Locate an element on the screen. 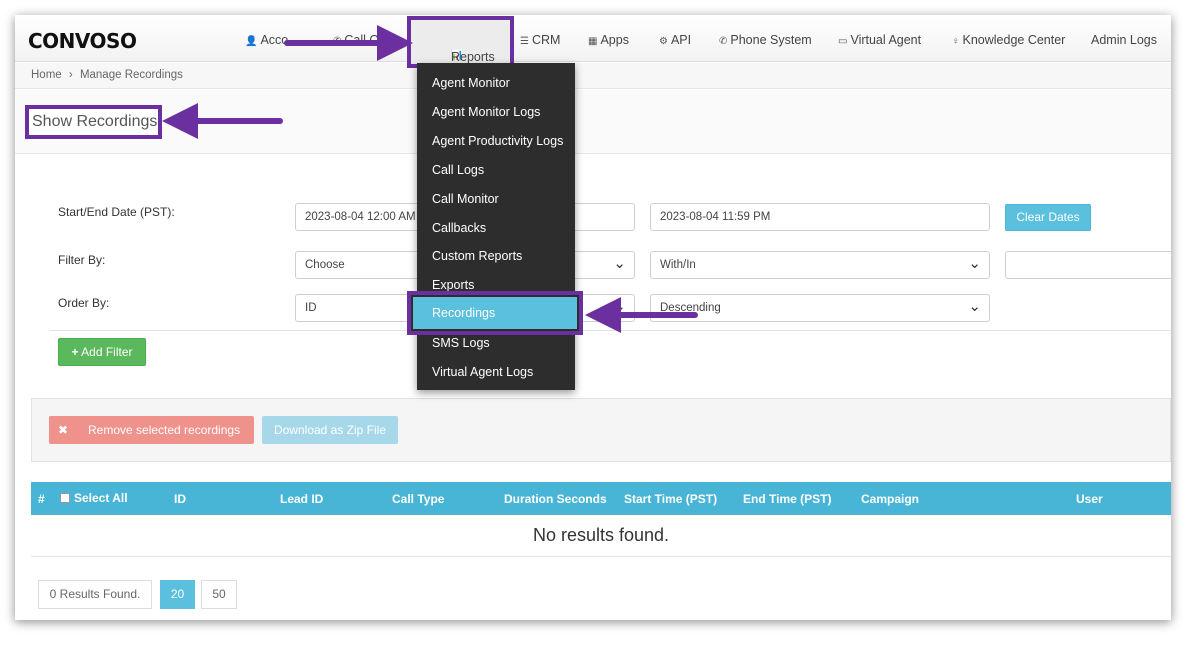 This screenshot has width=1196, height=645. filter-by-label: Filter By: is located at coordinates (82, 260).